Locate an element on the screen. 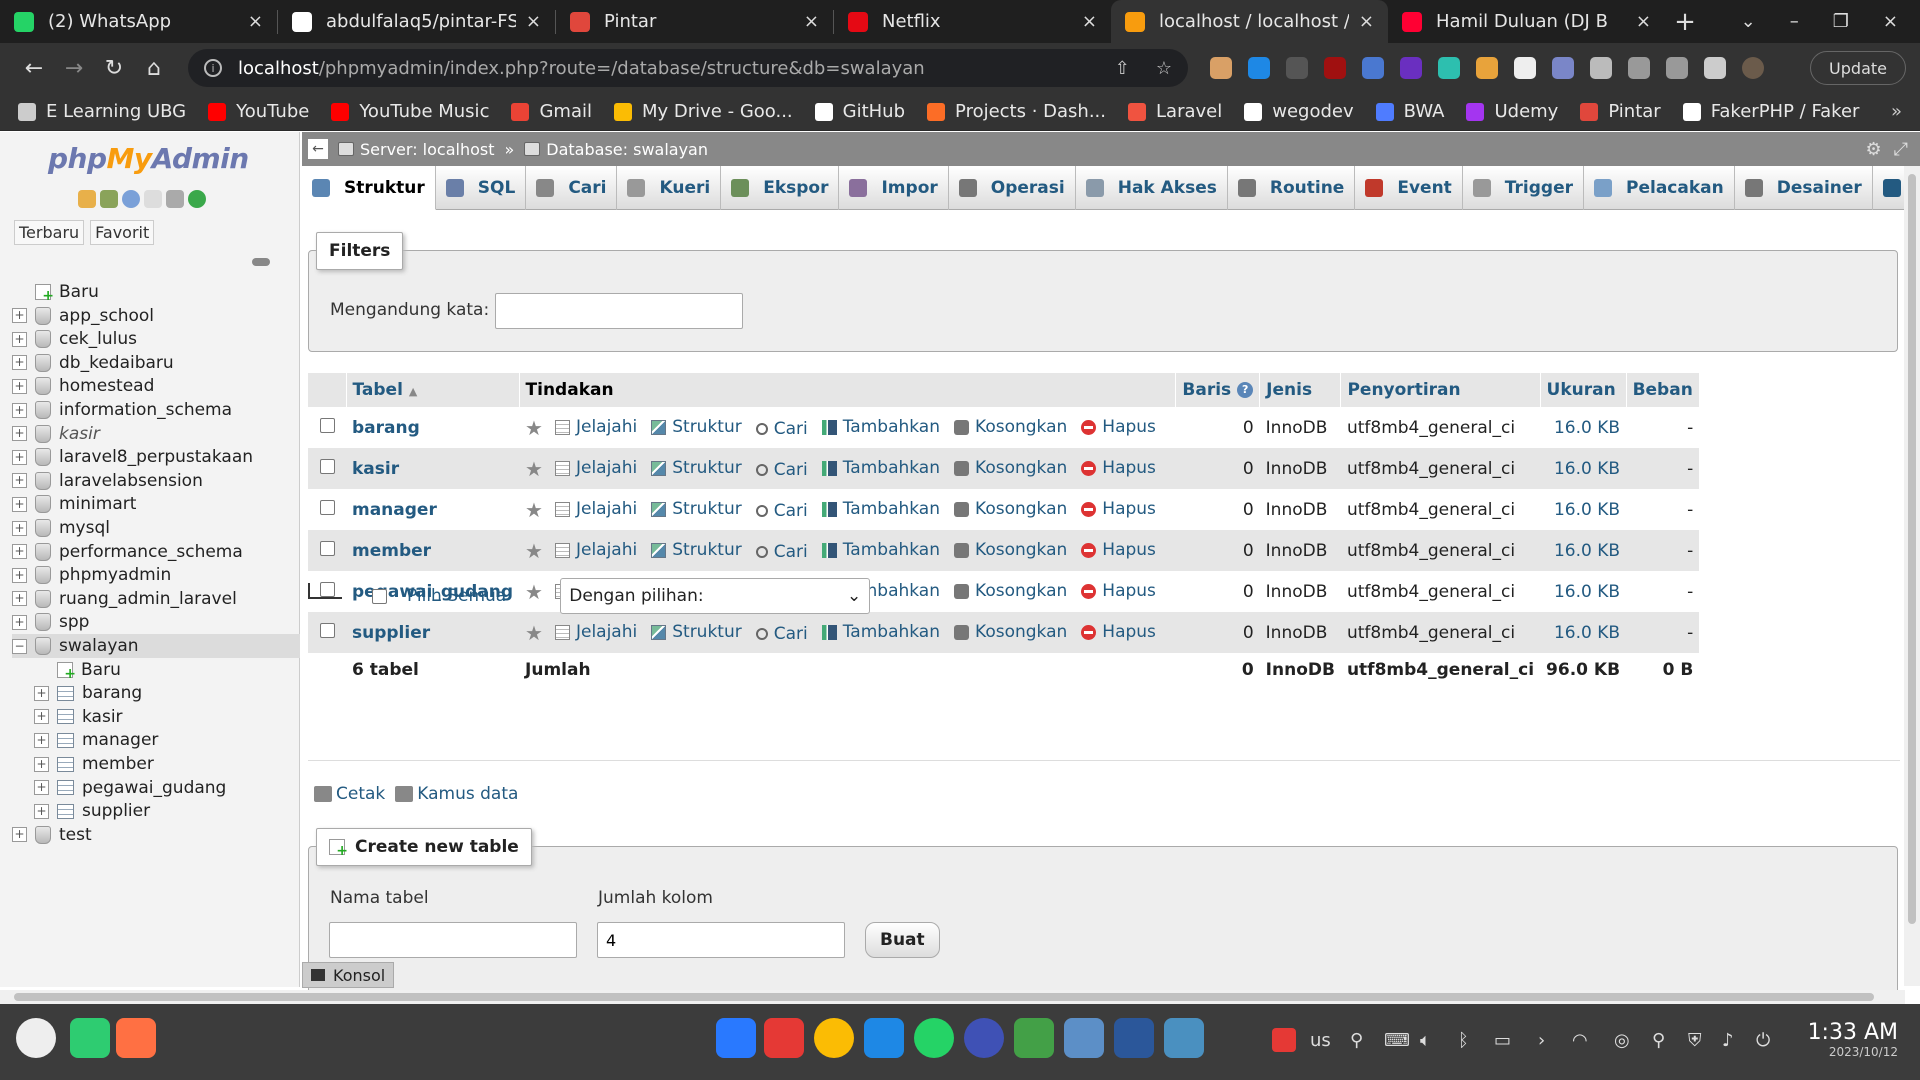 This screenshot has height=1080, width=1920. sort-by-table-name: Tabel ▲ is located at coordinates (385, 390).